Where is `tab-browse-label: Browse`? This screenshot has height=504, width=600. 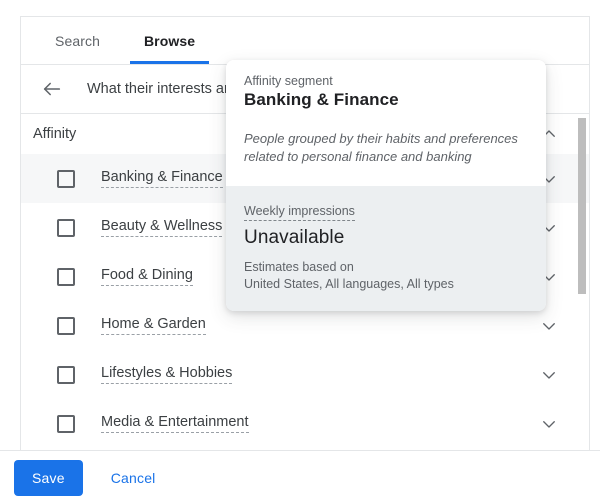 tab-browse-label: Browse is located at coordinates (169, 40).